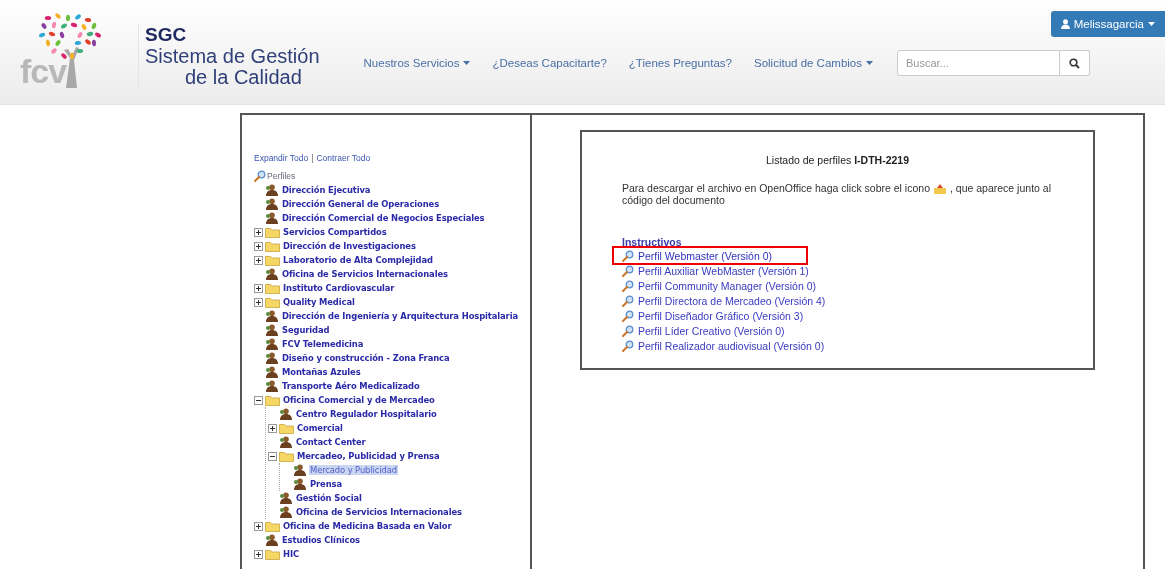 The image size is (1165, 569). I want to click on search-icon, so click(1074, 63).